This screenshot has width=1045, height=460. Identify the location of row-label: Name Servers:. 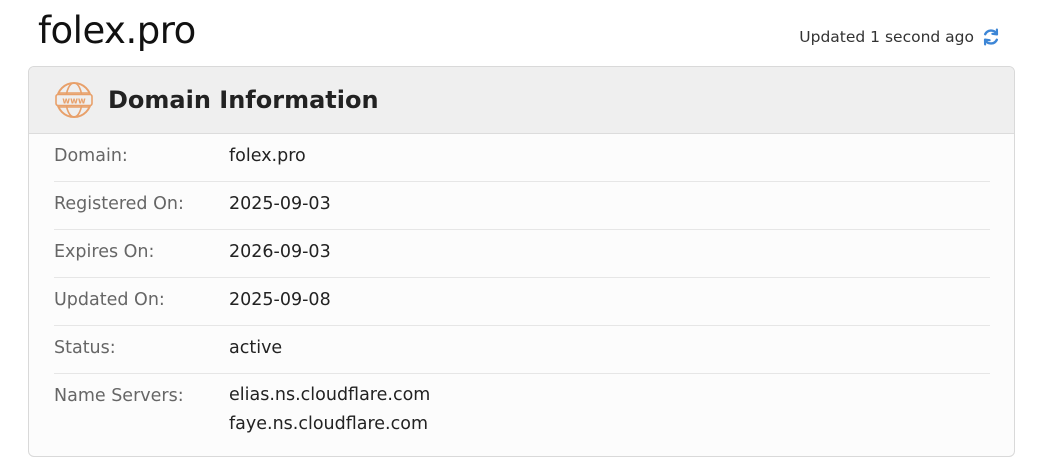
(119, 396).